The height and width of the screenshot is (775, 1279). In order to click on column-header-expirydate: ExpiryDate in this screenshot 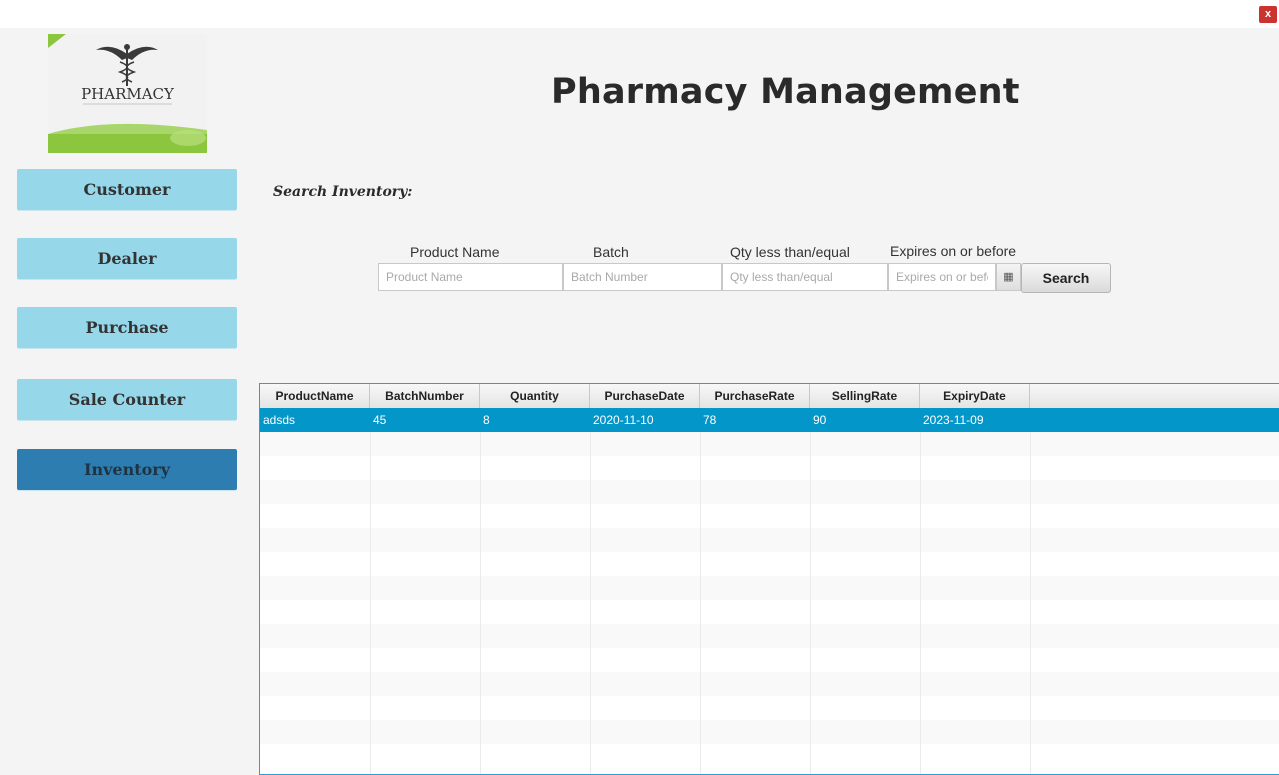, I will do `click(975, 396)`.